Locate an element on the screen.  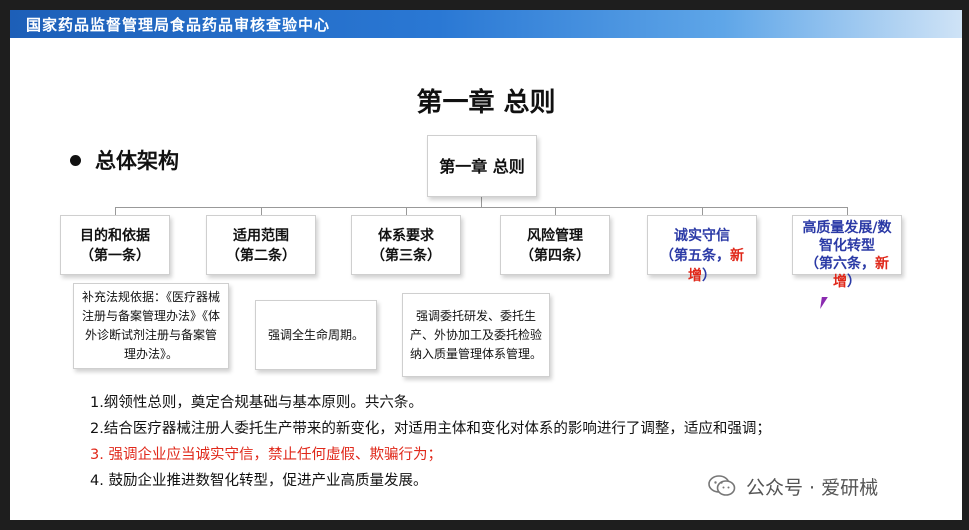
category-node-3: 体系要求 （第三条） is located at coordinates (406, 245).